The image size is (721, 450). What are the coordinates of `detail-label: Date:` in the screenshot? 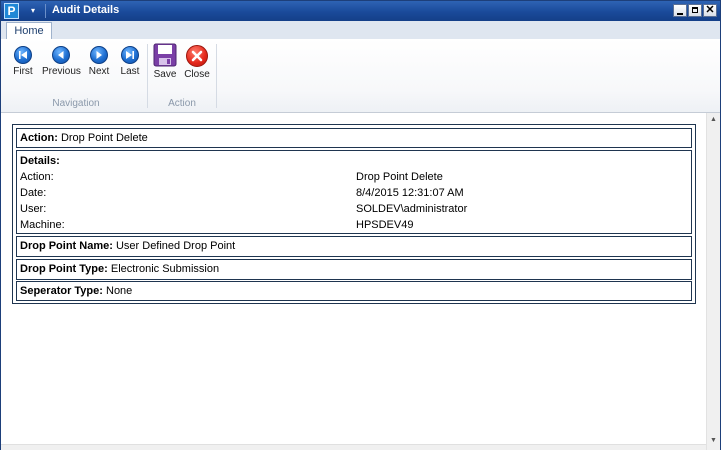 It's located at (33, 193).